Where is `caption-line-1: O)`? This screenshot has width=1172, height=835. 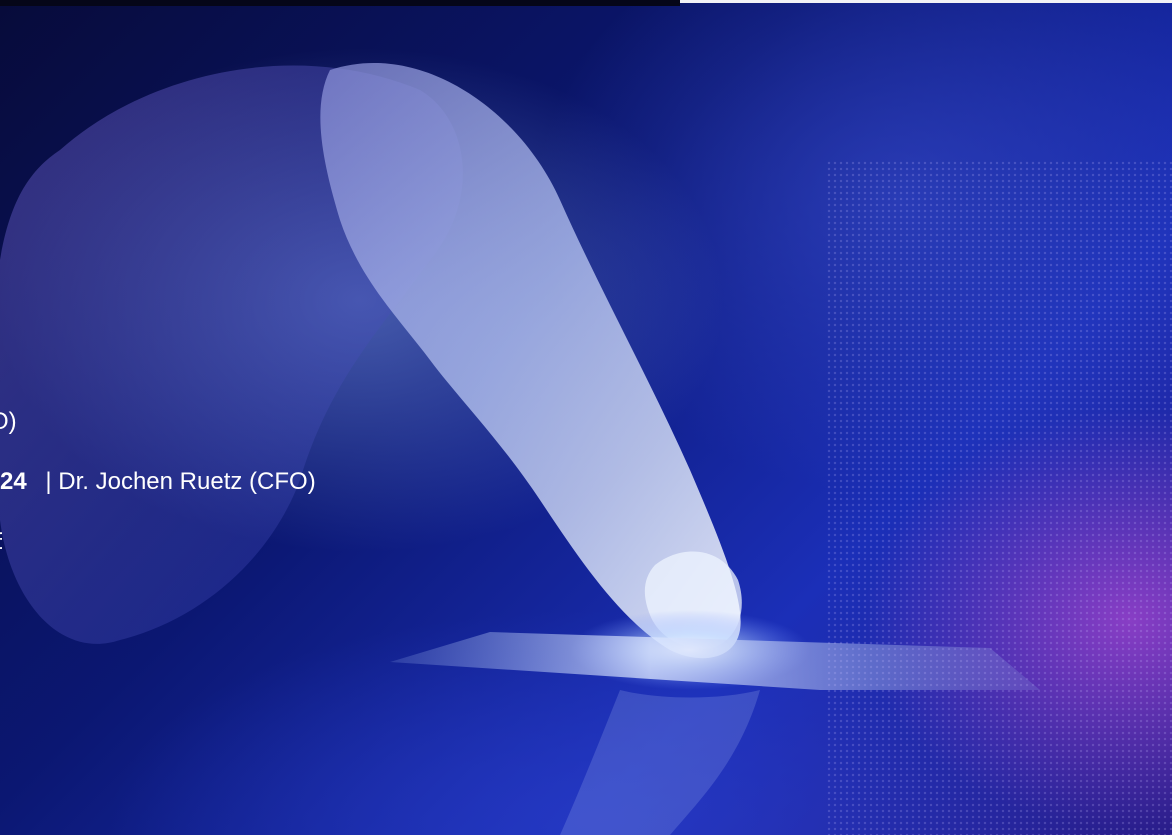 caption-line-1: O) is located at coordinates (8, 422).